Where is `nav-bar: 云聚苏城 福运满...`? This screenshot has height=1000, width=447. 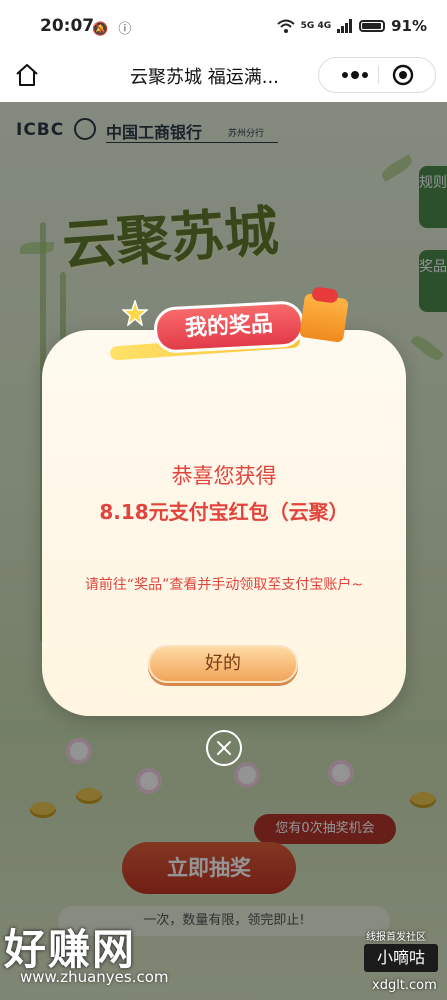 nav-bar: 云聚苏城 福运满... is located at coordinates (223, 75).